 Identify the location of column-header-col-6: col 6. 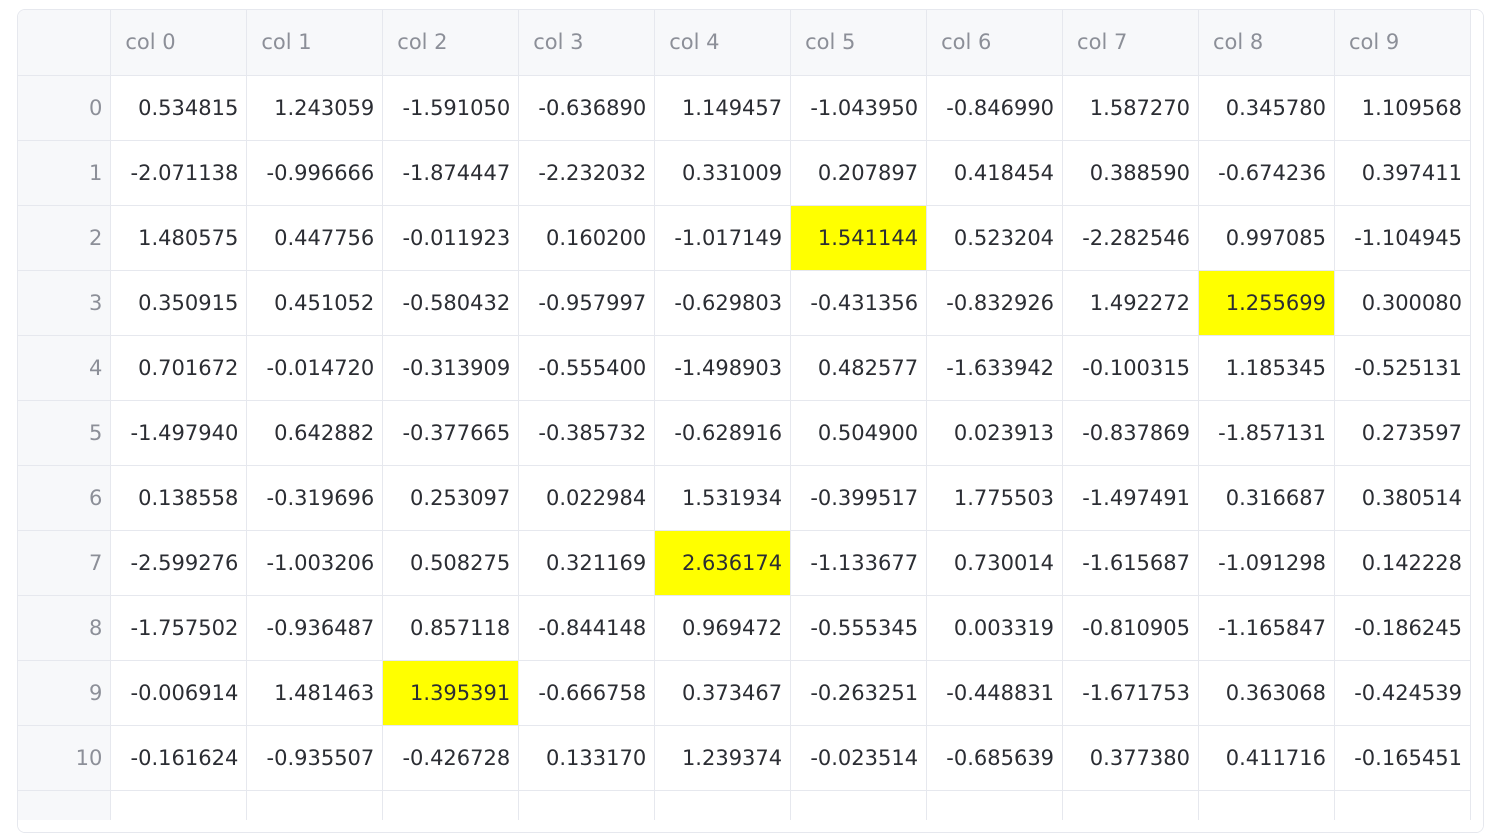
(995, 43).